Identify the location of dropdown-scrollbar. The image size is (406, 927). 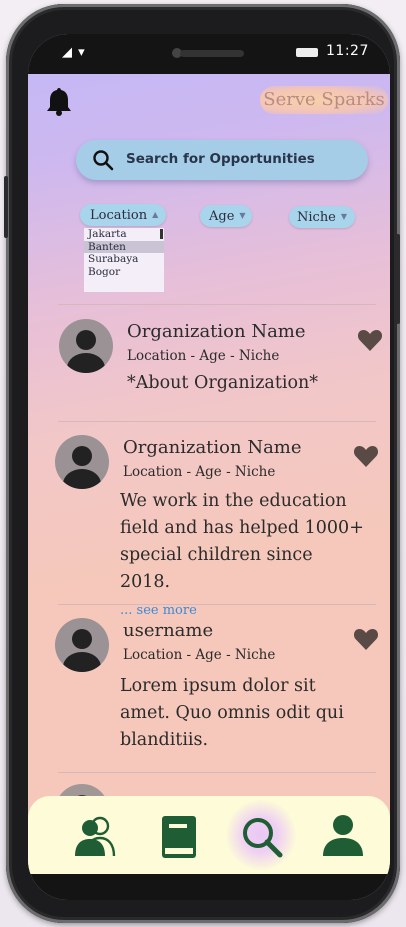
(161, 234).